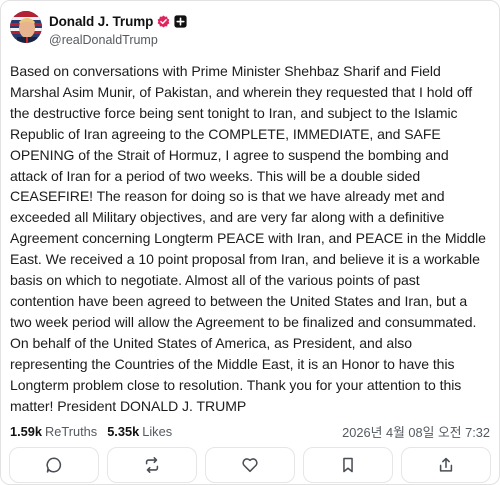 The width and height of the screenshot is (500, 485). I want to click on share-button, so click(446, 465).